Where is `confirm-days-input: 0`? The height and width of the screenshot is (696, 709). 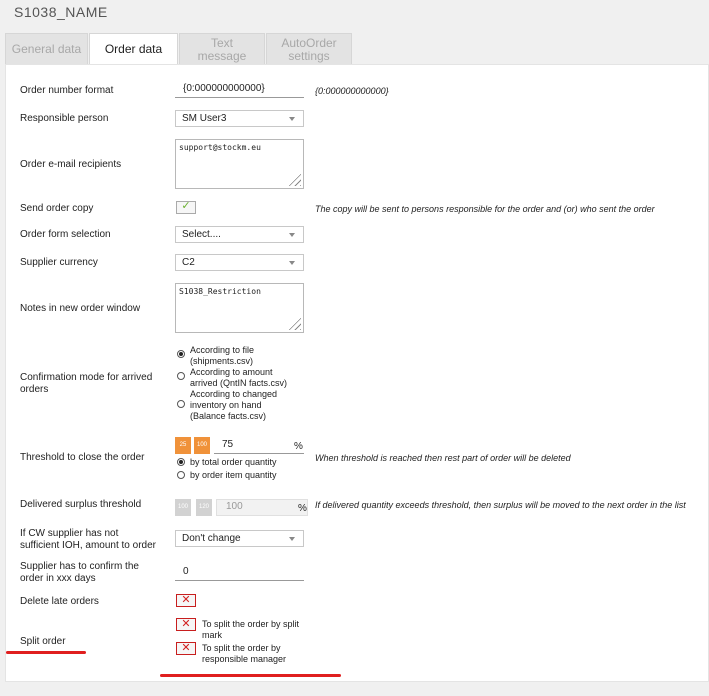 confirm-days-input: 0 is located at coordinates (239, 573).